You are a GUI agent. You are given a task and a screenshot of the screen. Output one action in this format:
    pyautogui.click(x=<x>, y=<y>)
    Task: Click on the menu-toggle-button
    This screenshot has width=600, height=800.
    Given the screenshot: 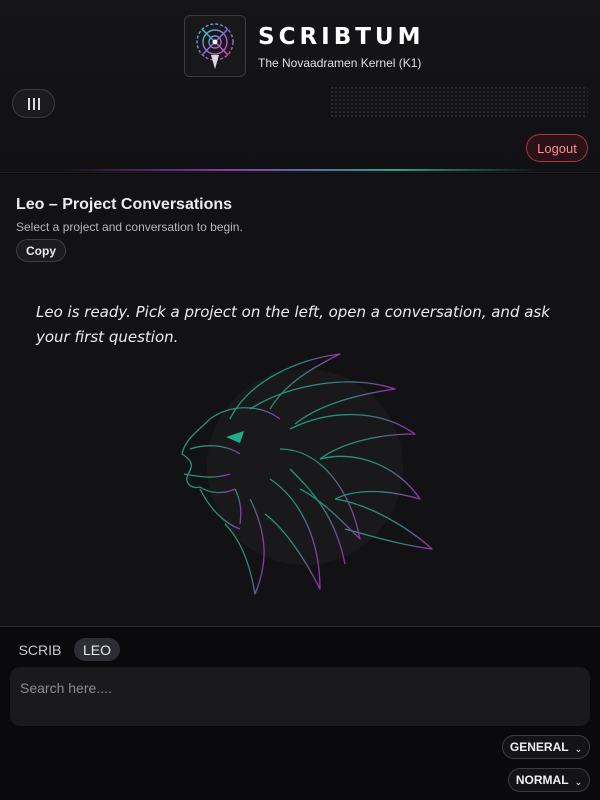 What is the action you would take?
    pyautogui.click(x=33, y=103)
    